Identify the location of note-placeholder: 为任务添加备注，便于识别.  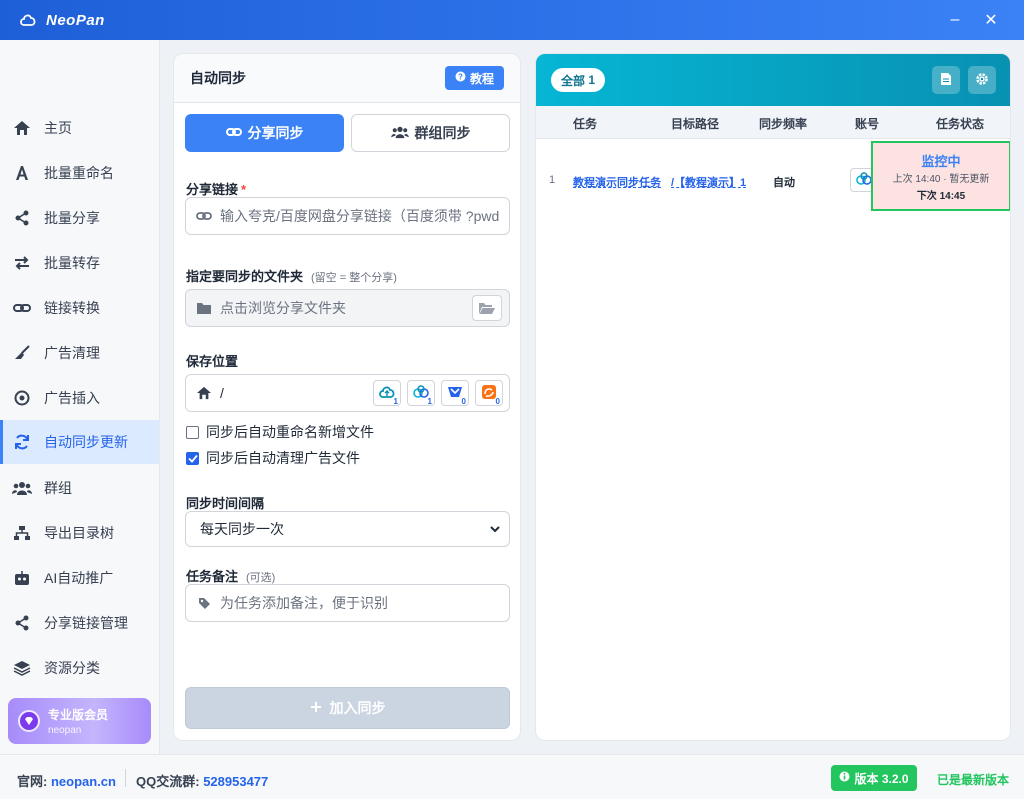
(304, 603).